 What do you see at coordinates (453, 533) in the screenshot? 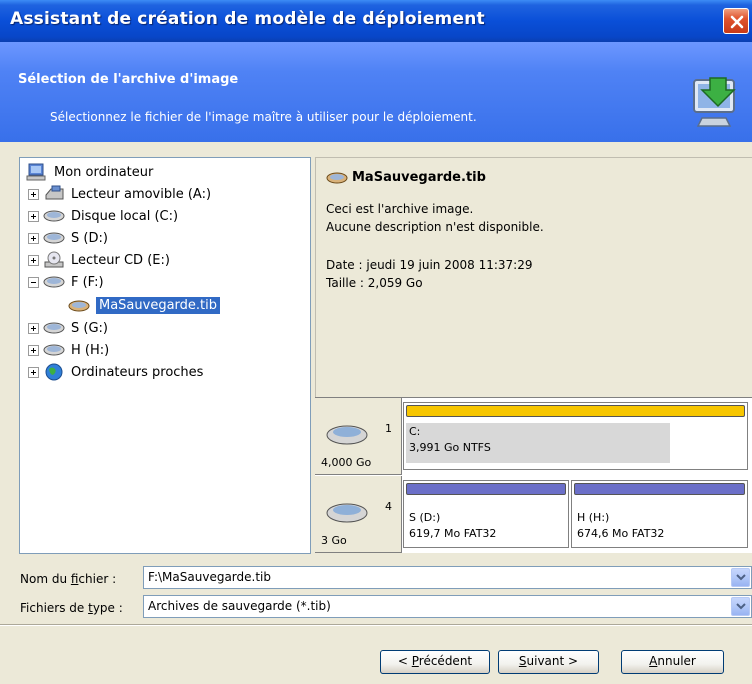
I see `partition-detail: 619,7 Mo FAT32` at bounding box center [453, 533].